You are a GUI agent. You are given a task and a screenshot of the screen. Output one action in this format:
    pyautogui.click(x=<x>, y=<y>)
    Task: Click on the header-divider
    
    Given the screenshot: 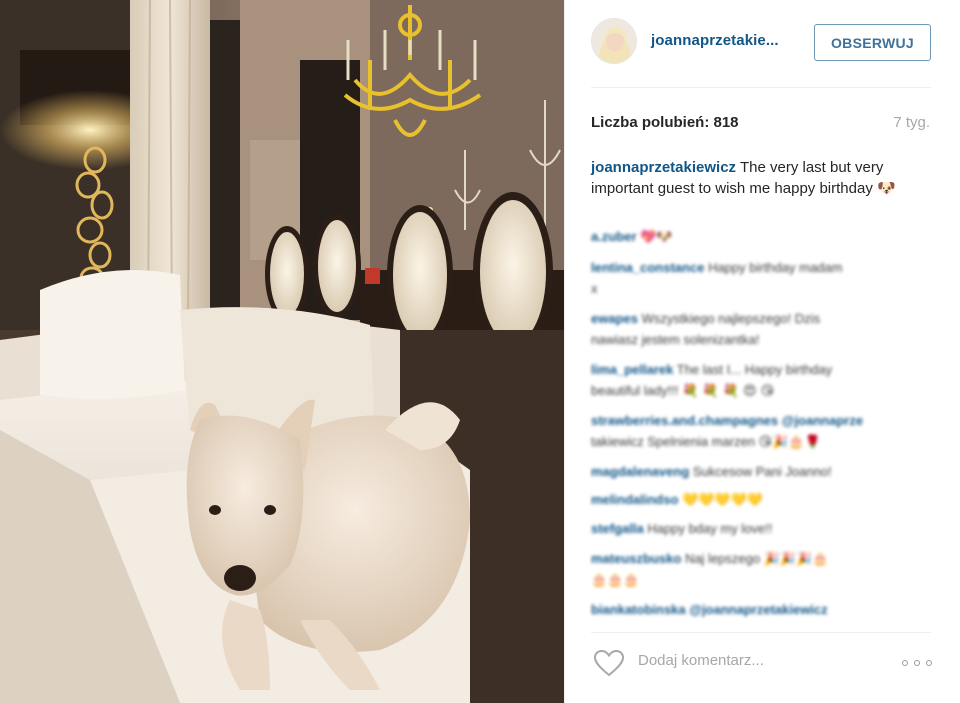 What is the action you would take?
    pyautogui.click(x=761, y=87)
    